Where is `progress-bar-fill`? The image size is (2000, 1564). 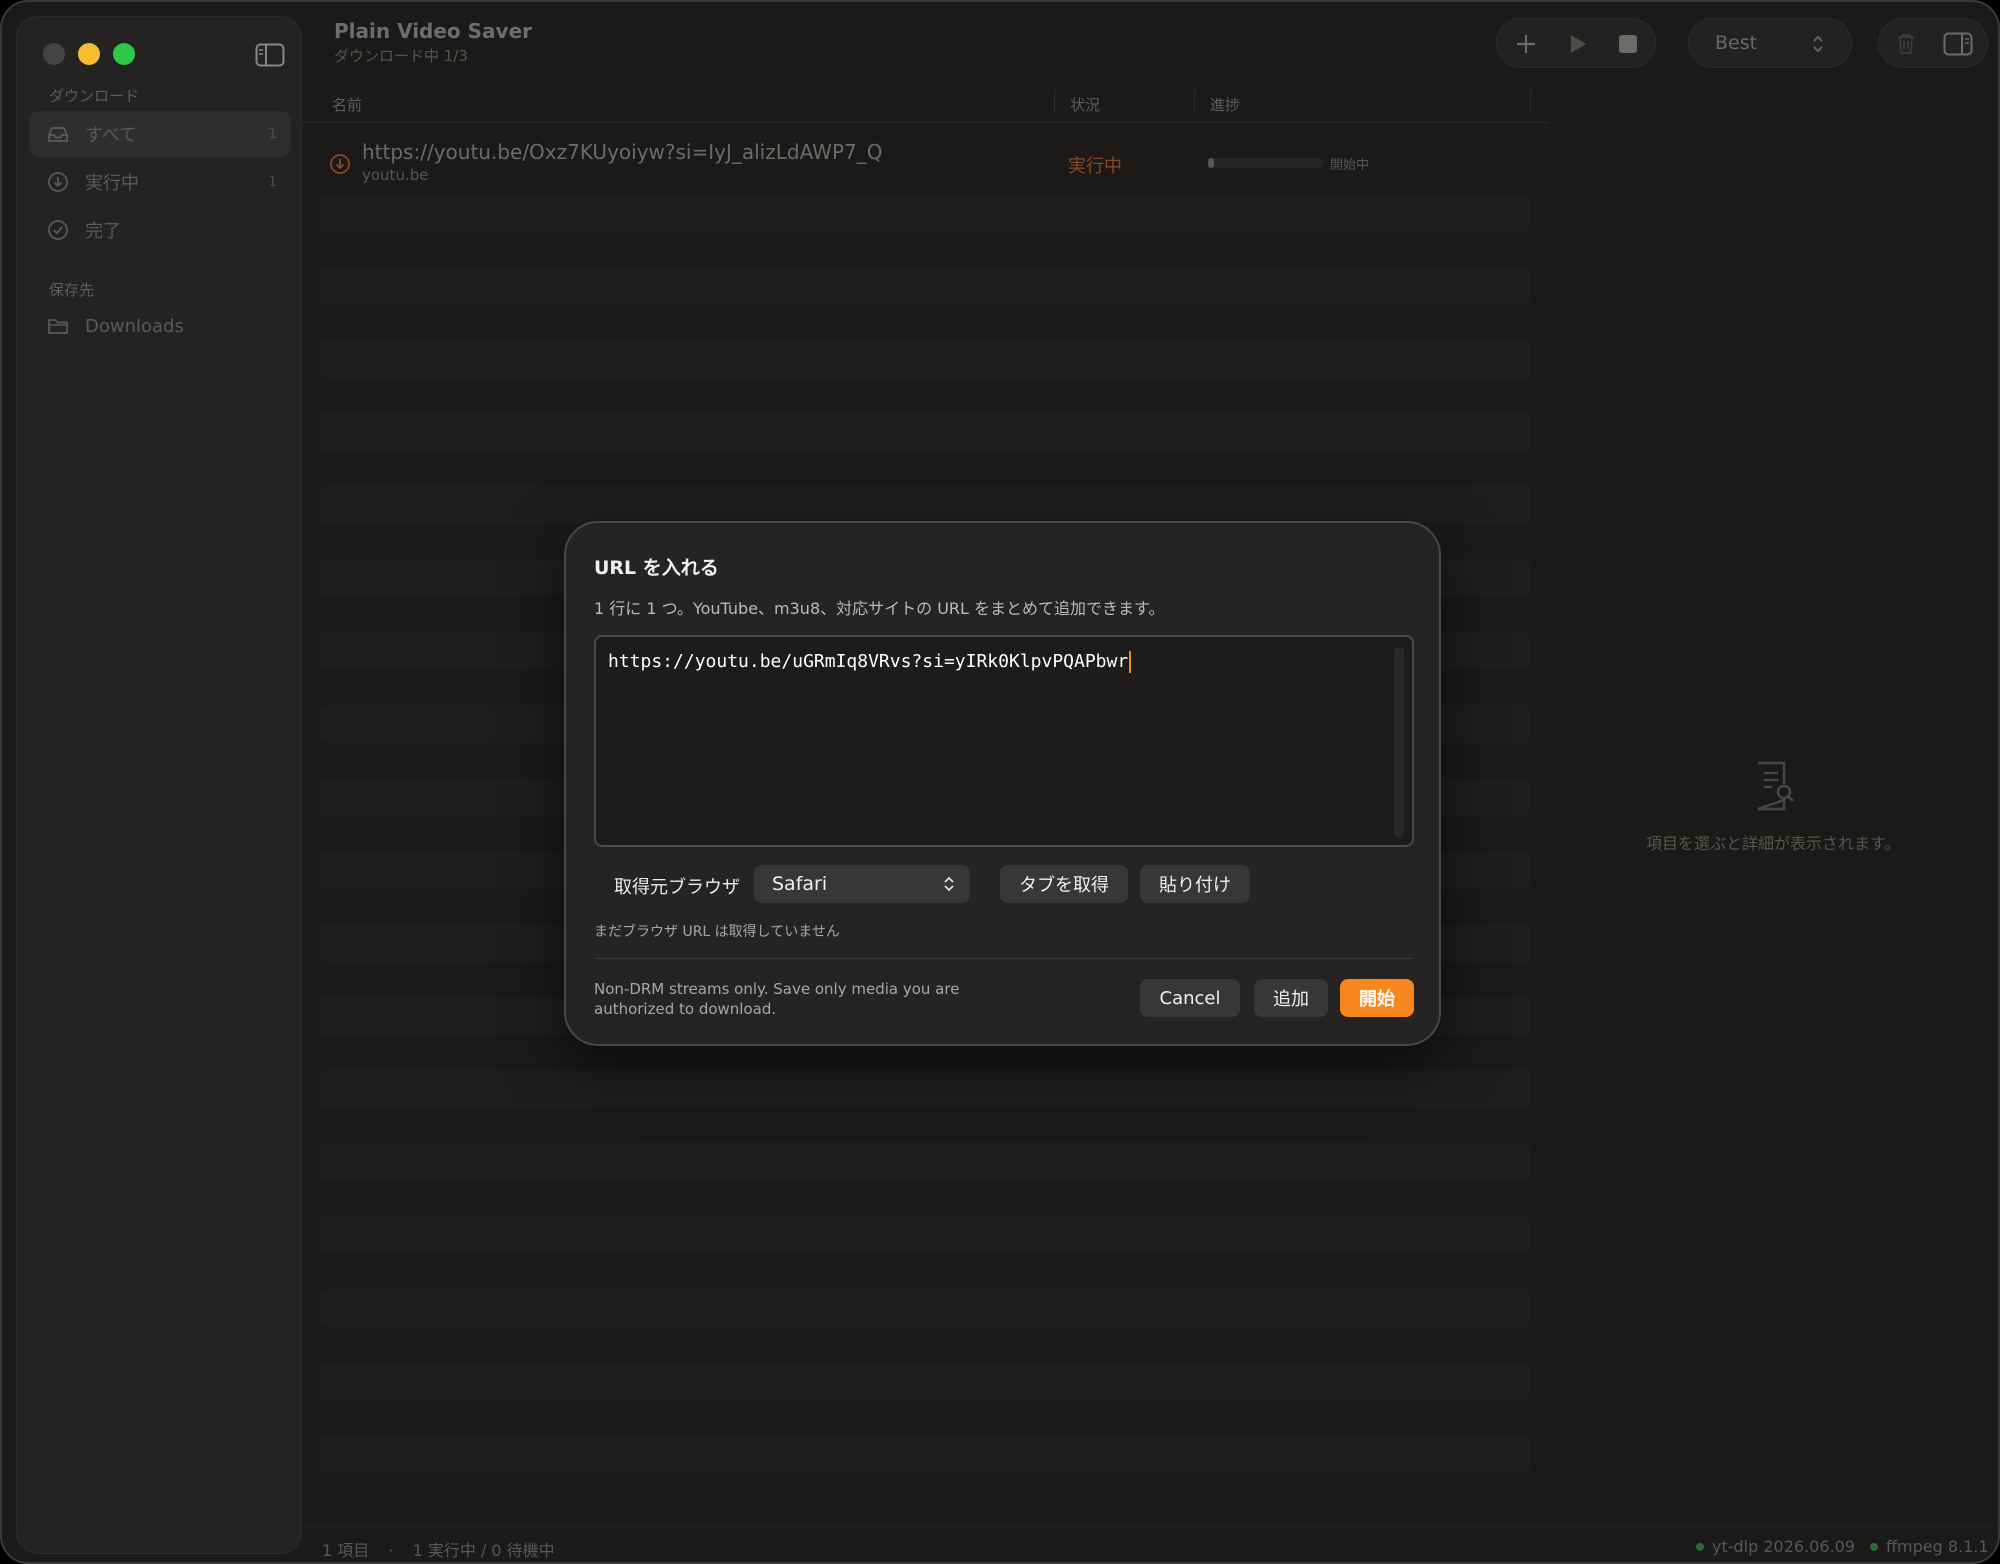 progress-bar-fill is located at coordinates (1211, 163).